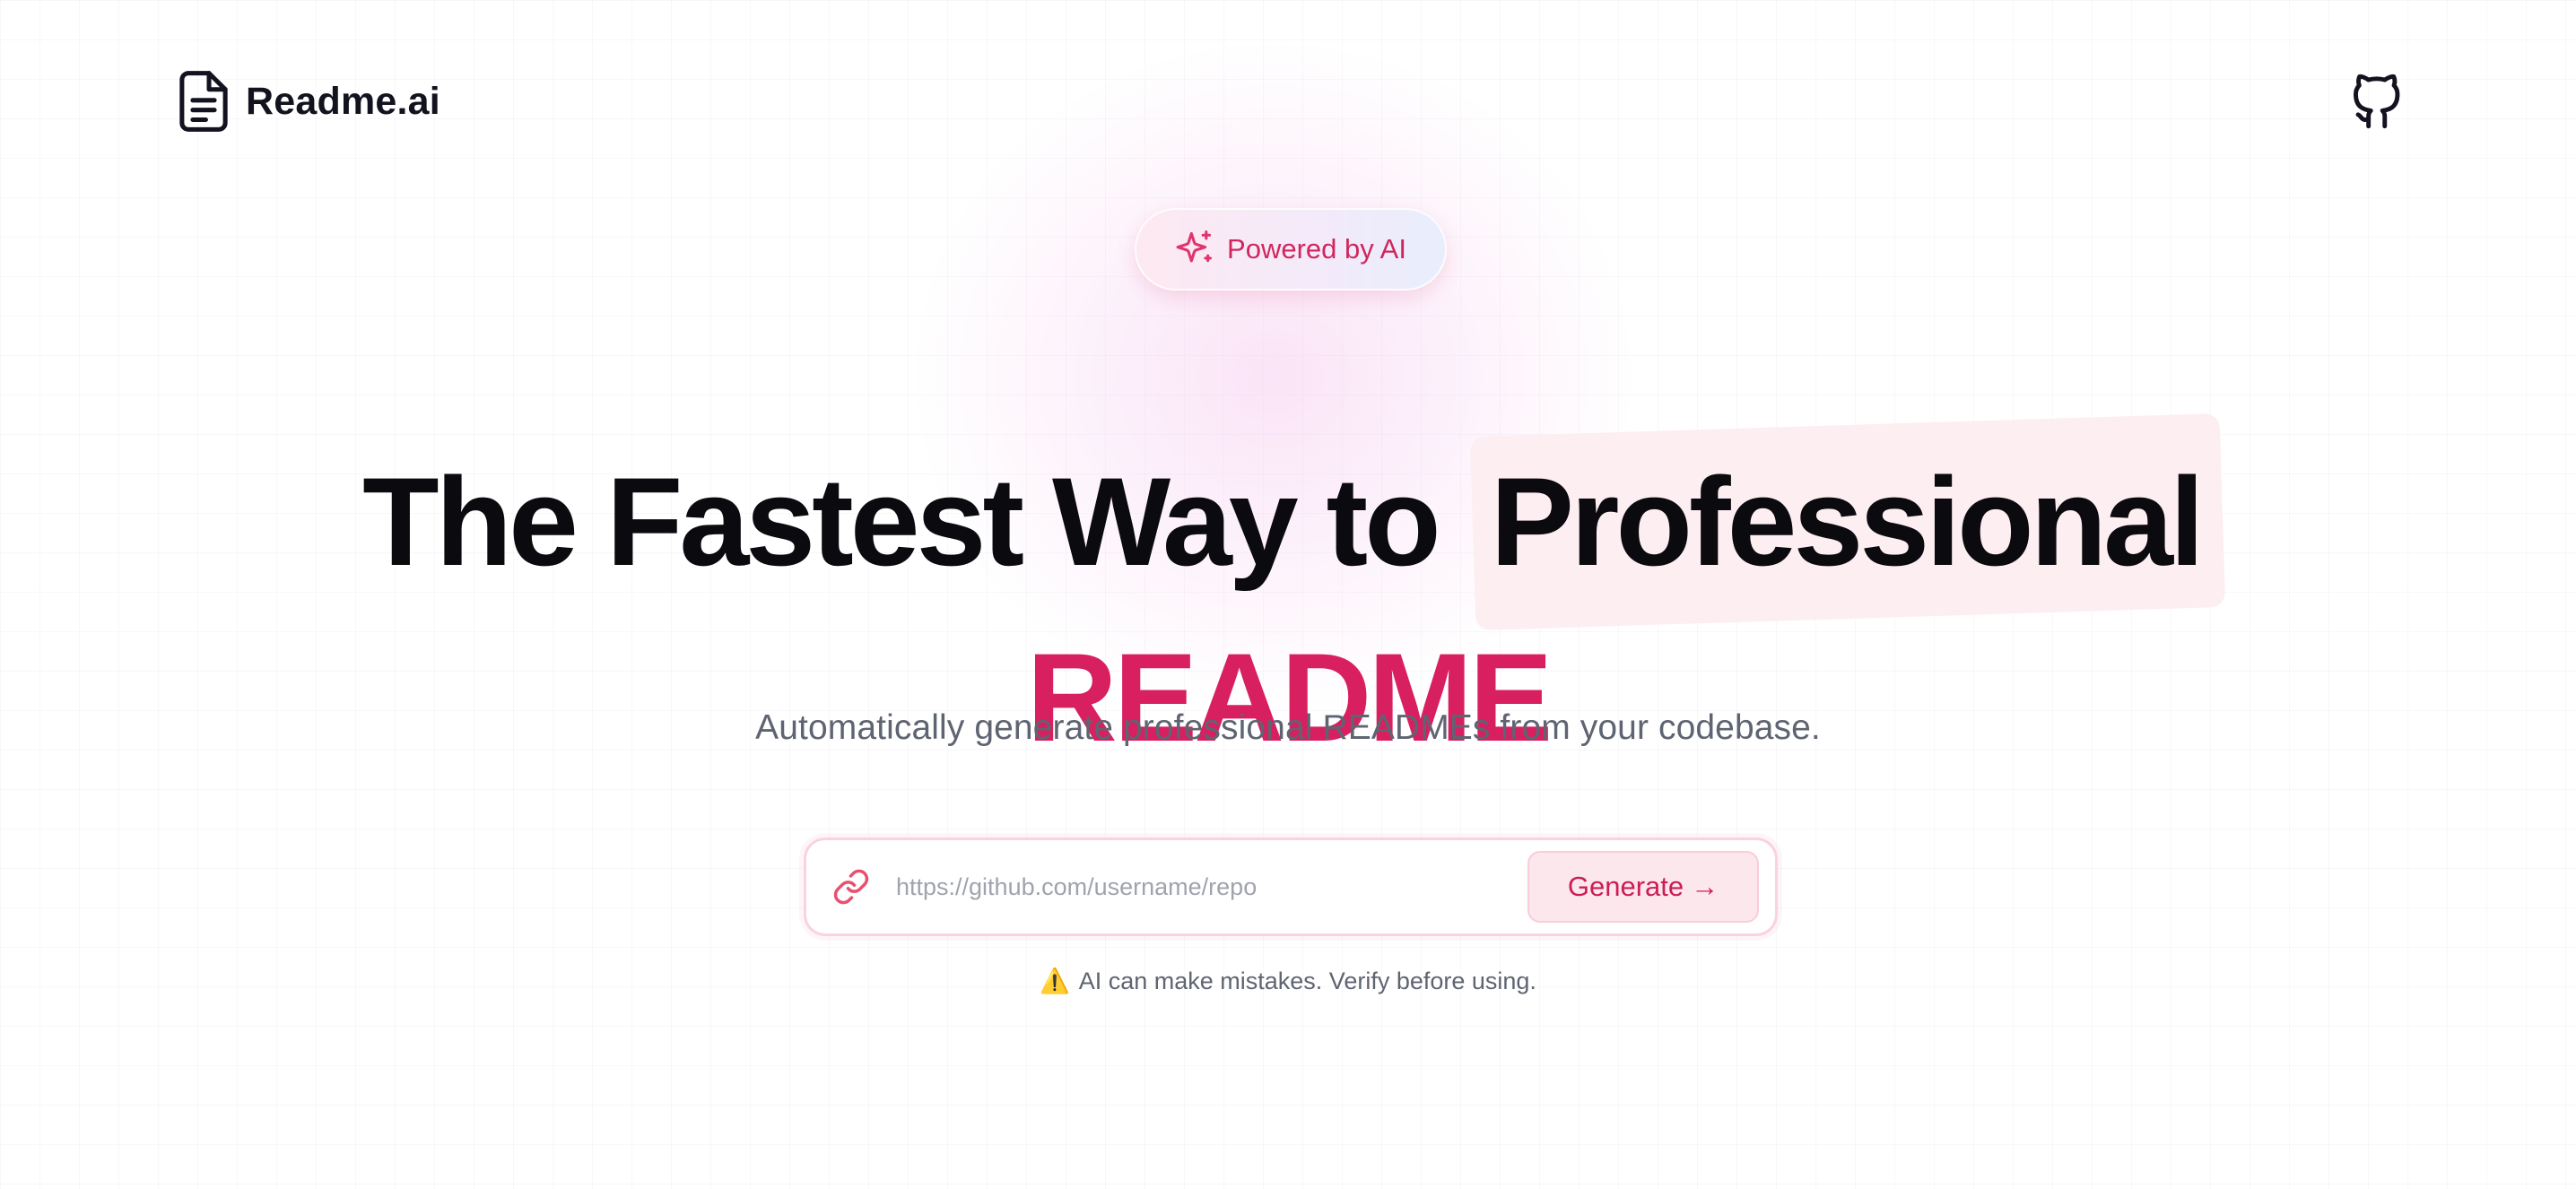 The height and width of the screenshot is (1189, 2576). I want to click on brand: Readme.ai, so click(309, 102).